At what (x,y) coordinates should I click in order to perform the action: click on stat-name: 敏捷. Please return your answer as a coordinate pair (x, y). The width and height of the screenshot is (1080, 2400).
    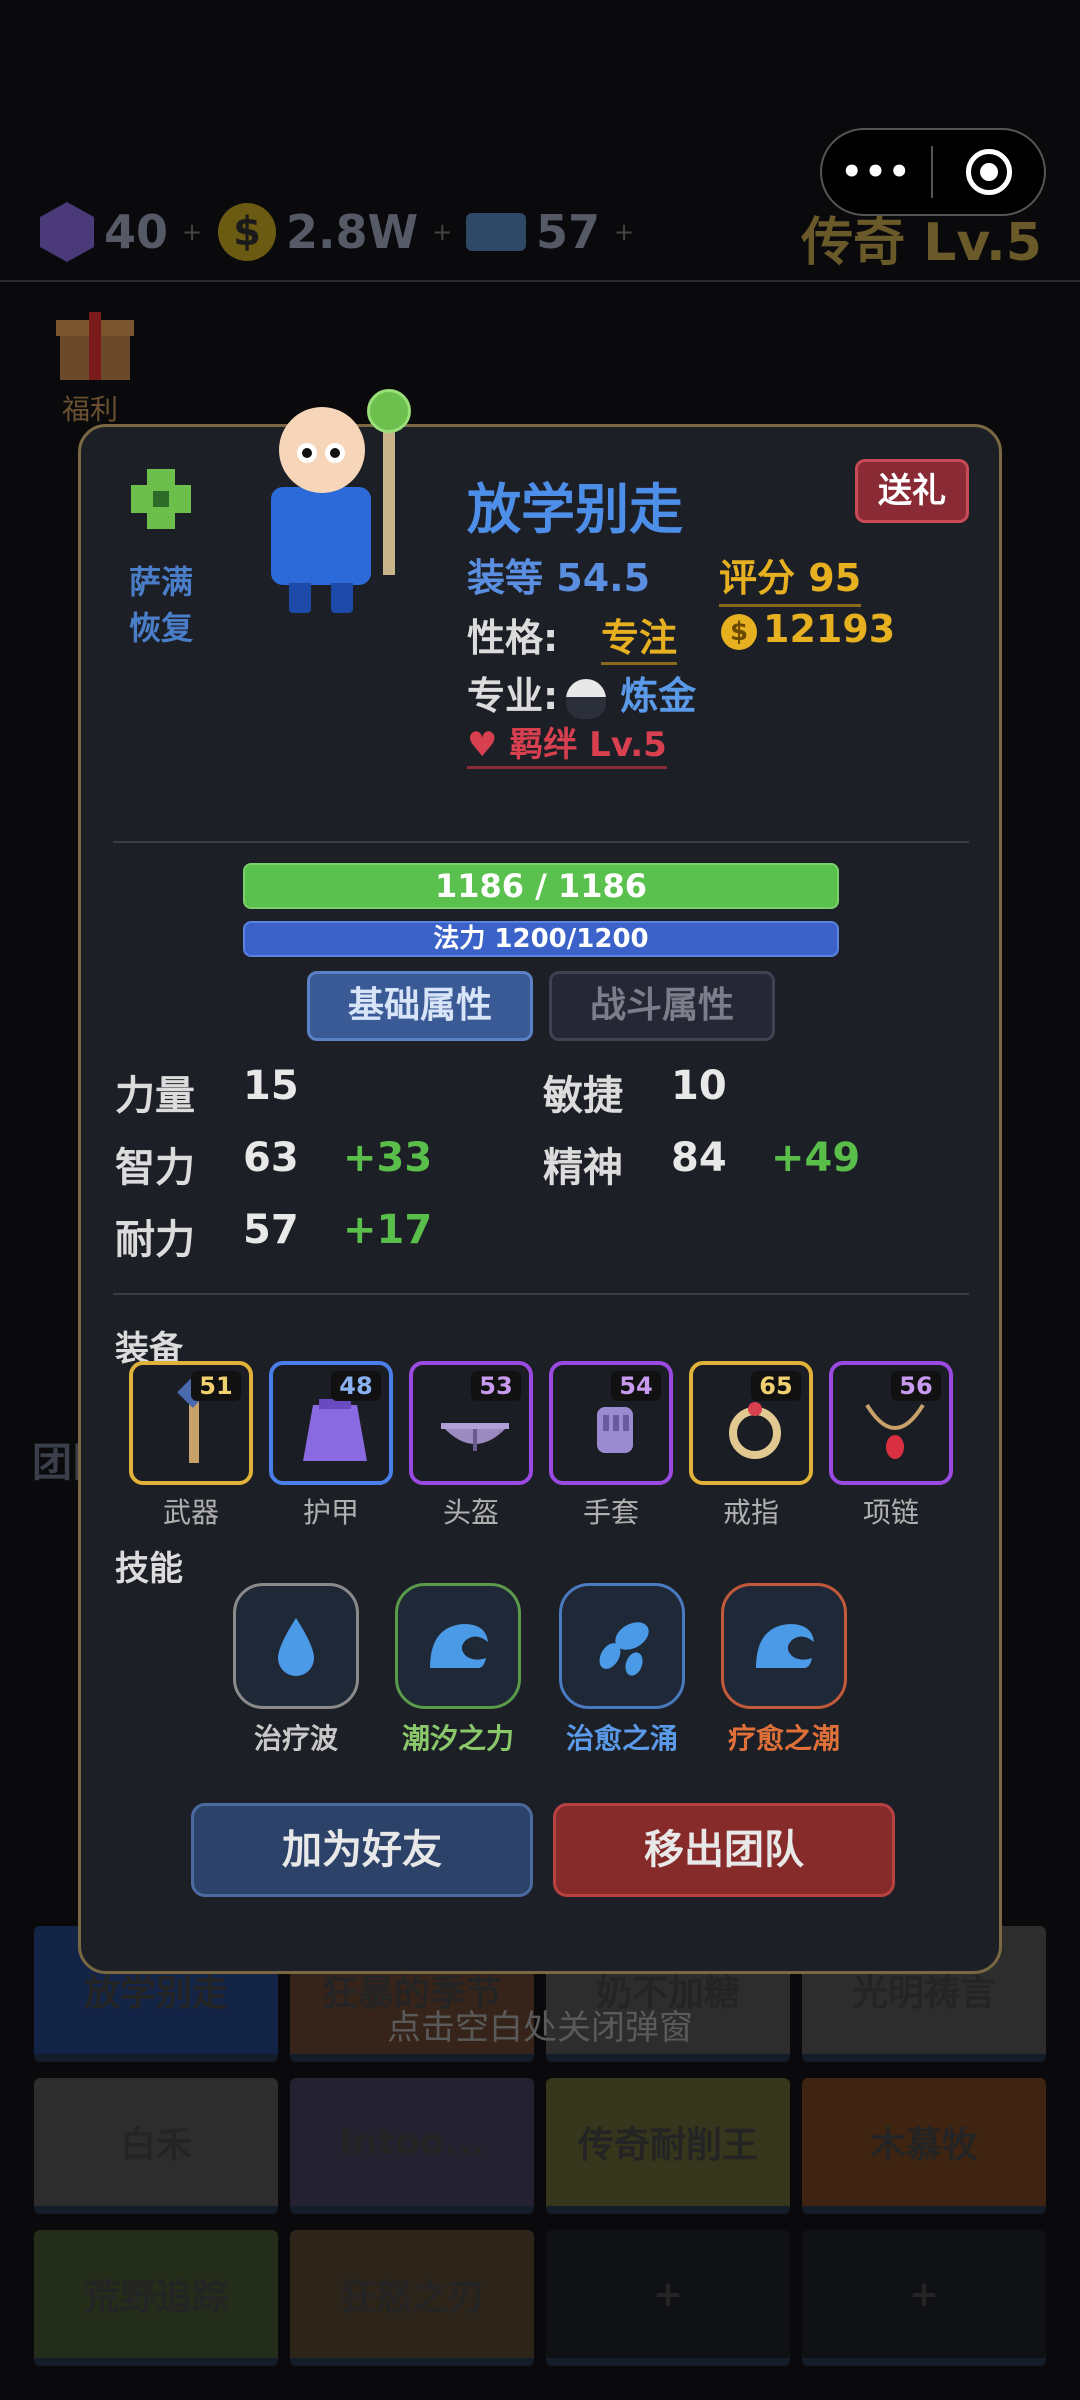
    Looking at the image, I should click on (583, 1096).